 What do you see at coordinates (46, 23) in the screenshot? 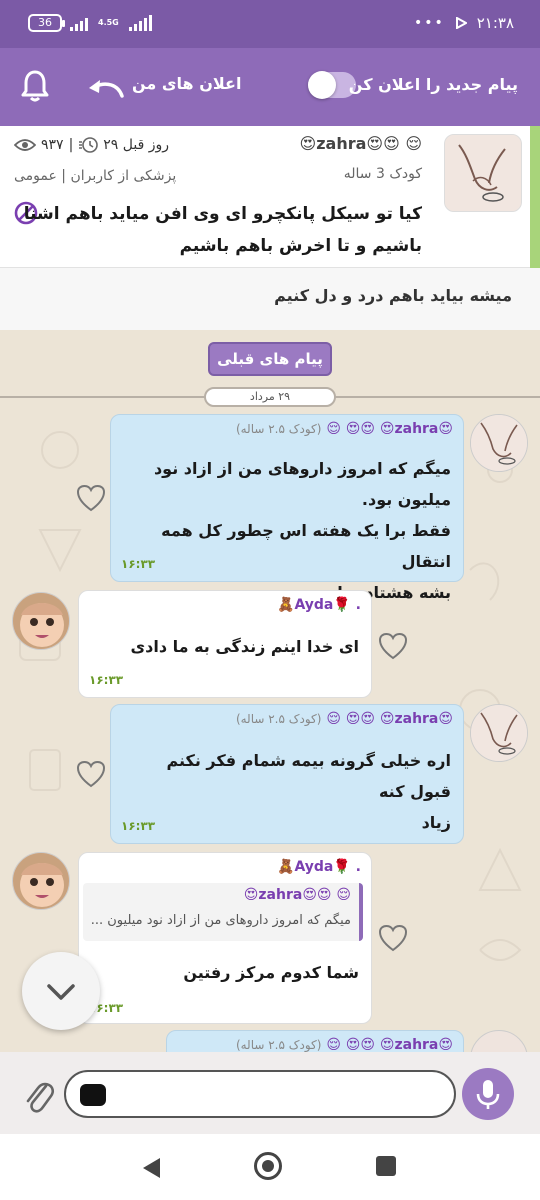
I see `battery-icon: 36` at bounding box center [46, 23].